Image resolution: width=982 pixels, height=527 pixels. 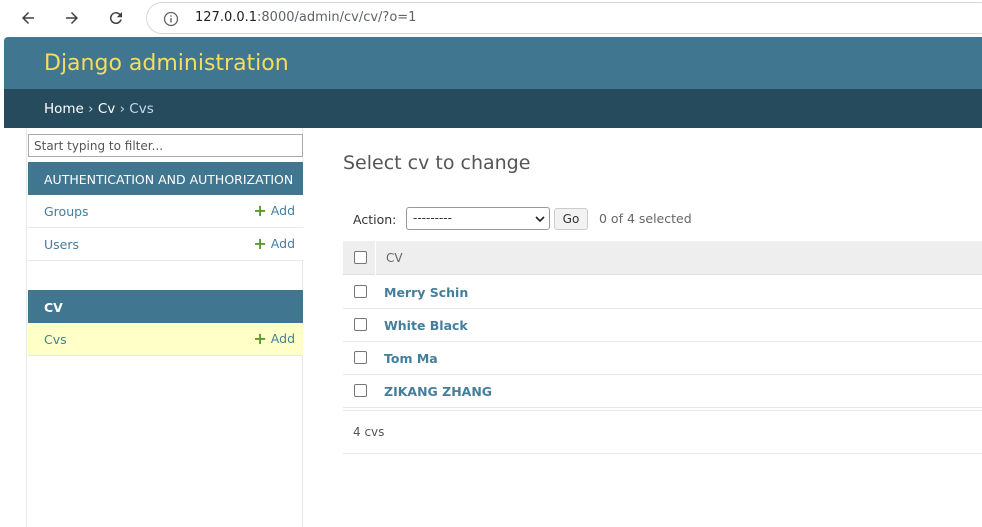 What do you see at coordinates (306, 17) in the screenshot?
I see `url-text: 127.0.0.1:8000/admin/cv/cv/?o=1` at bounding box center [306, 17].